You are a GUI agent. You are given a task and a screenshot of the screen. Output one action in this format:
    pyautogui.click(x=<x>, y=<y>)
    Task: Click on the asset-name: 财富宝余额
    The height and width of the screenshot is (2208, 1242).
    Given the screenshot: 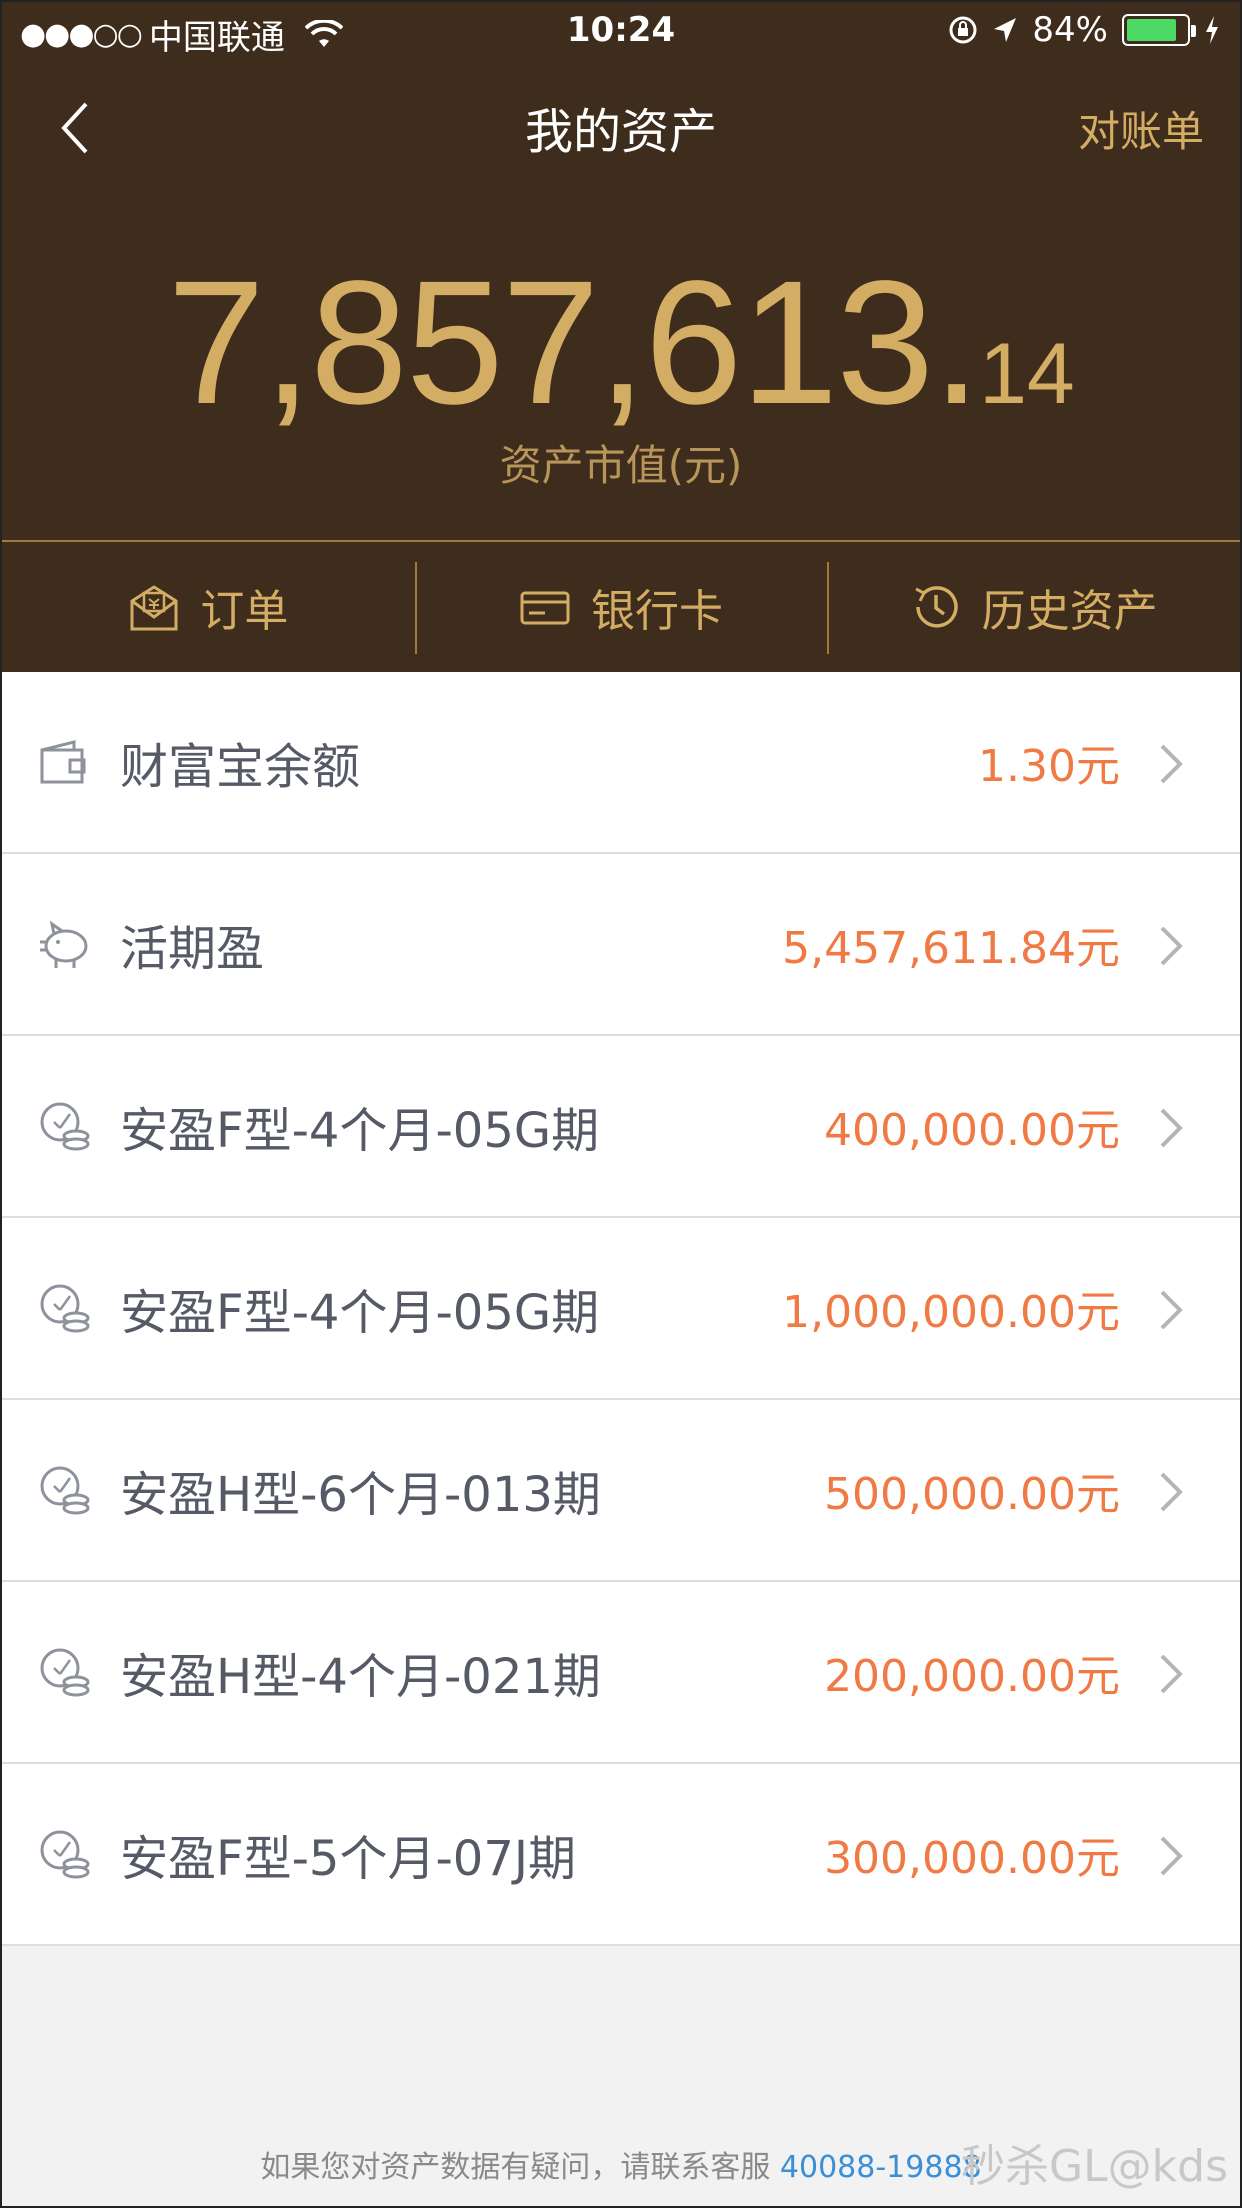 What is the action you would take?
    pyautogui.click(x=240, y=767)
    